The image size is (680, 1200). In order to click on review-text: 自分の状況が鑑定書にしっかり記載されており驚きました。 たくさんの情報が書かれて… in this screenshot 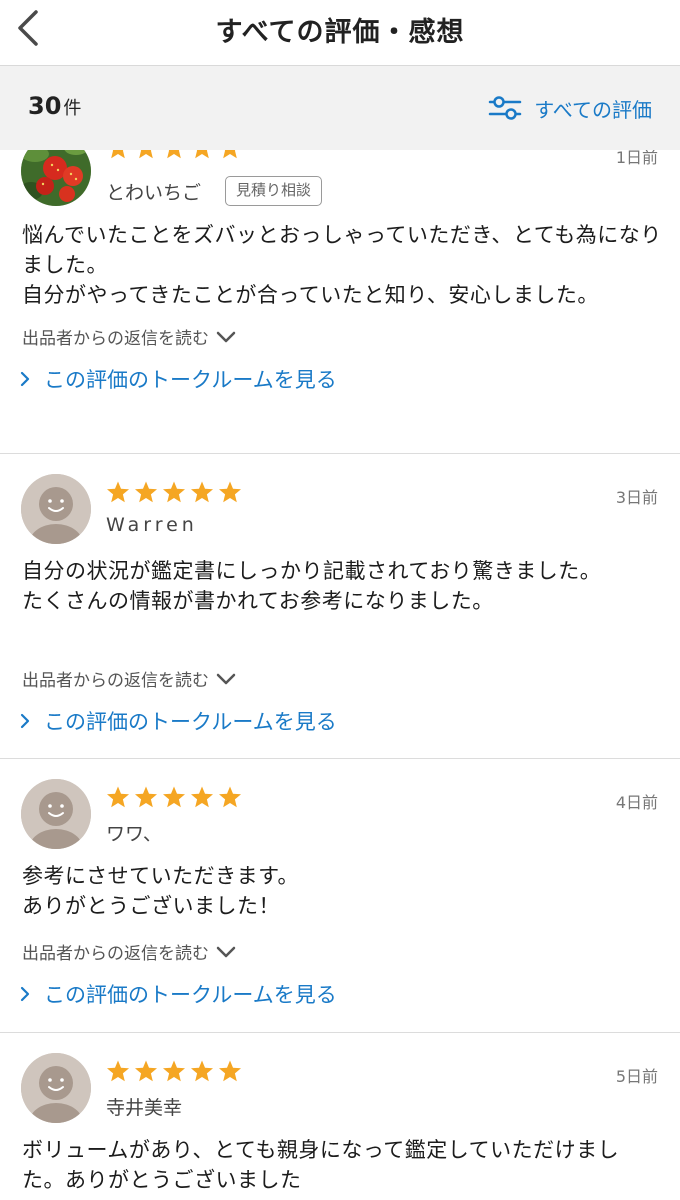, I will do `click(312, 586)`.